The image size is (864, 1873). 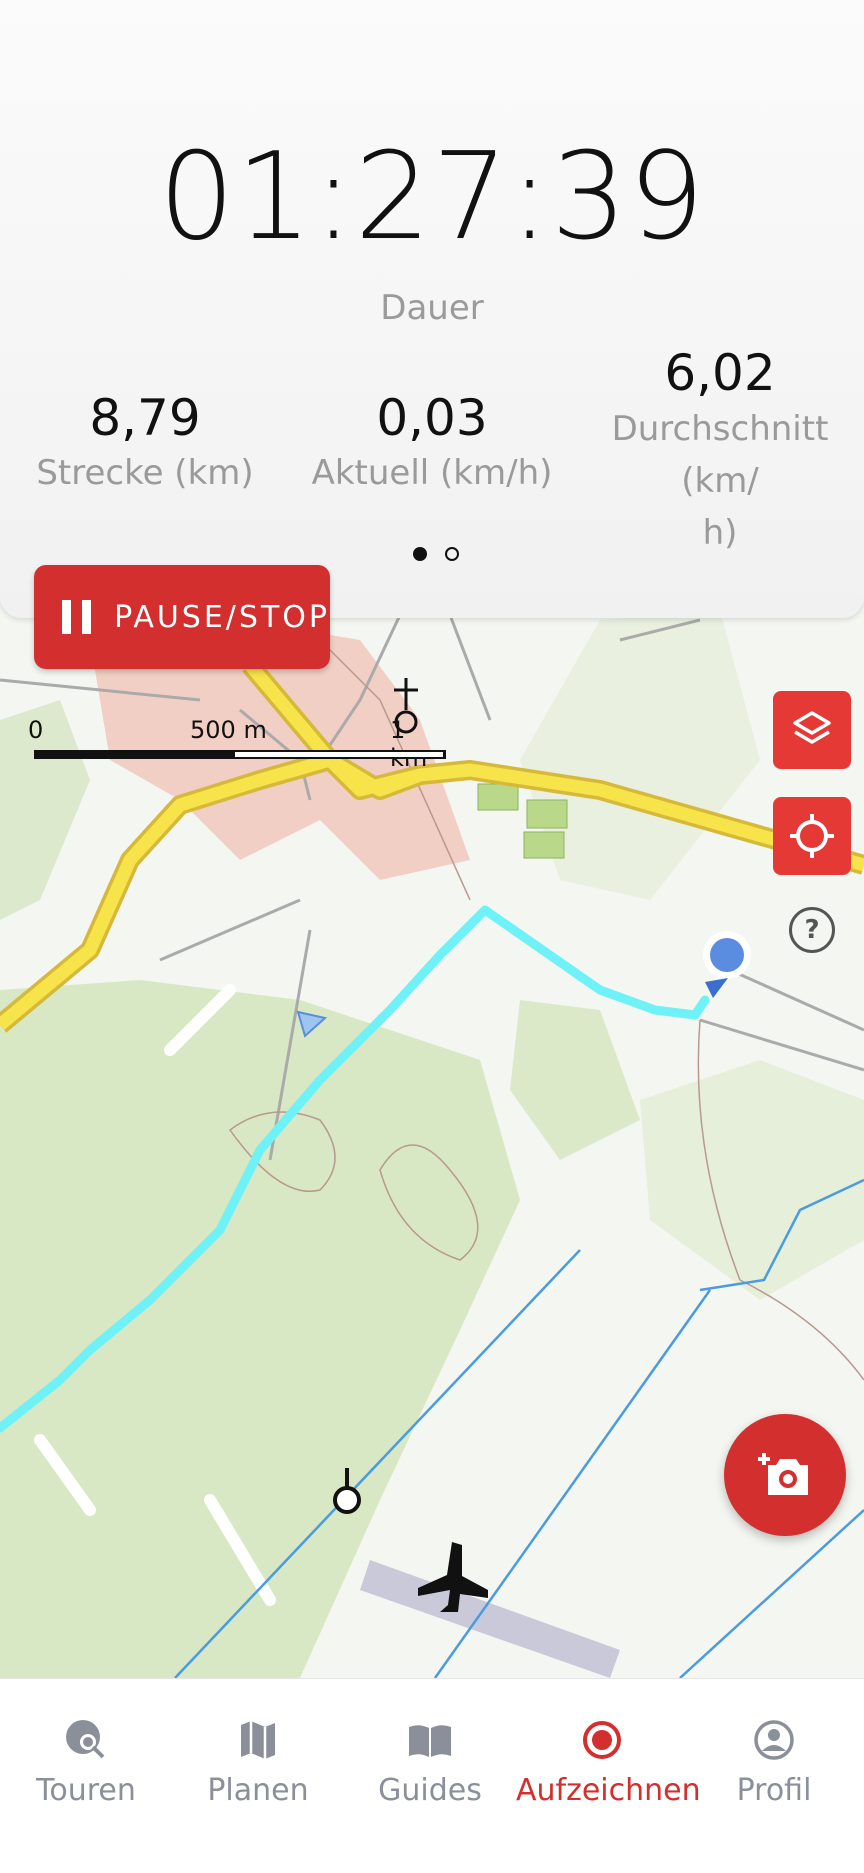 What do you see at coordinates (85, 1739) in the screenshot?
I see `tours-search-icon` at bounding box center [85, 1739].